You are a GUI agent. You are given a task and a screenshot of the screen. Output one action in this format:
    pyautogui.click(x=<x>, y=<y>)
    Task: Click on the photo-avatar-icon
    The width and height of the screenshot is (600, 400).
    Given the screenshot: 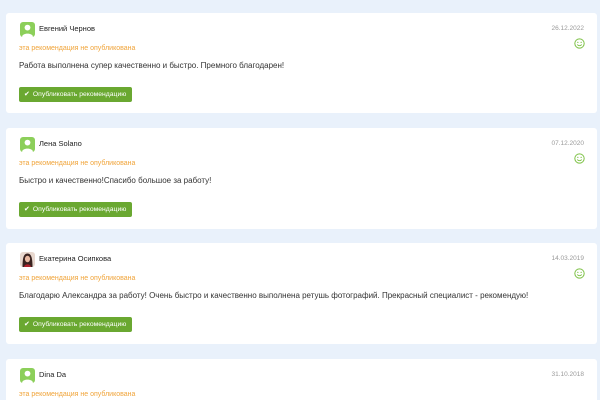 What is the action you would take?
    pyautogui.click(x=27, y=259)
    